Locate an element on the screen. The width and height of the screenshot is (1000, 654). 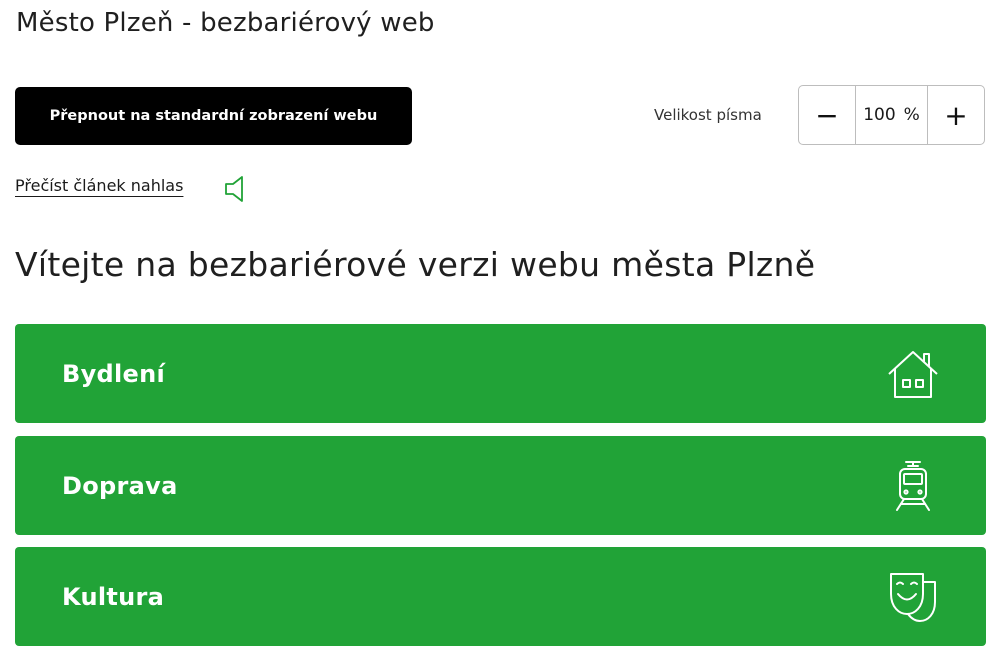
font-size-value-display: 100 % is located at coordinates (891, 115).